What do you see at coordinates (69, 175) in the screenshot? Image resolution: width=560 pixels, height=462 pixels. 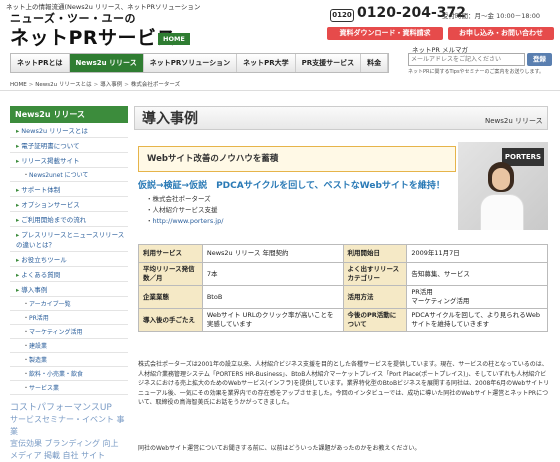 I see `sidebar-item: News2unet について` at bounding box center [69, 175].